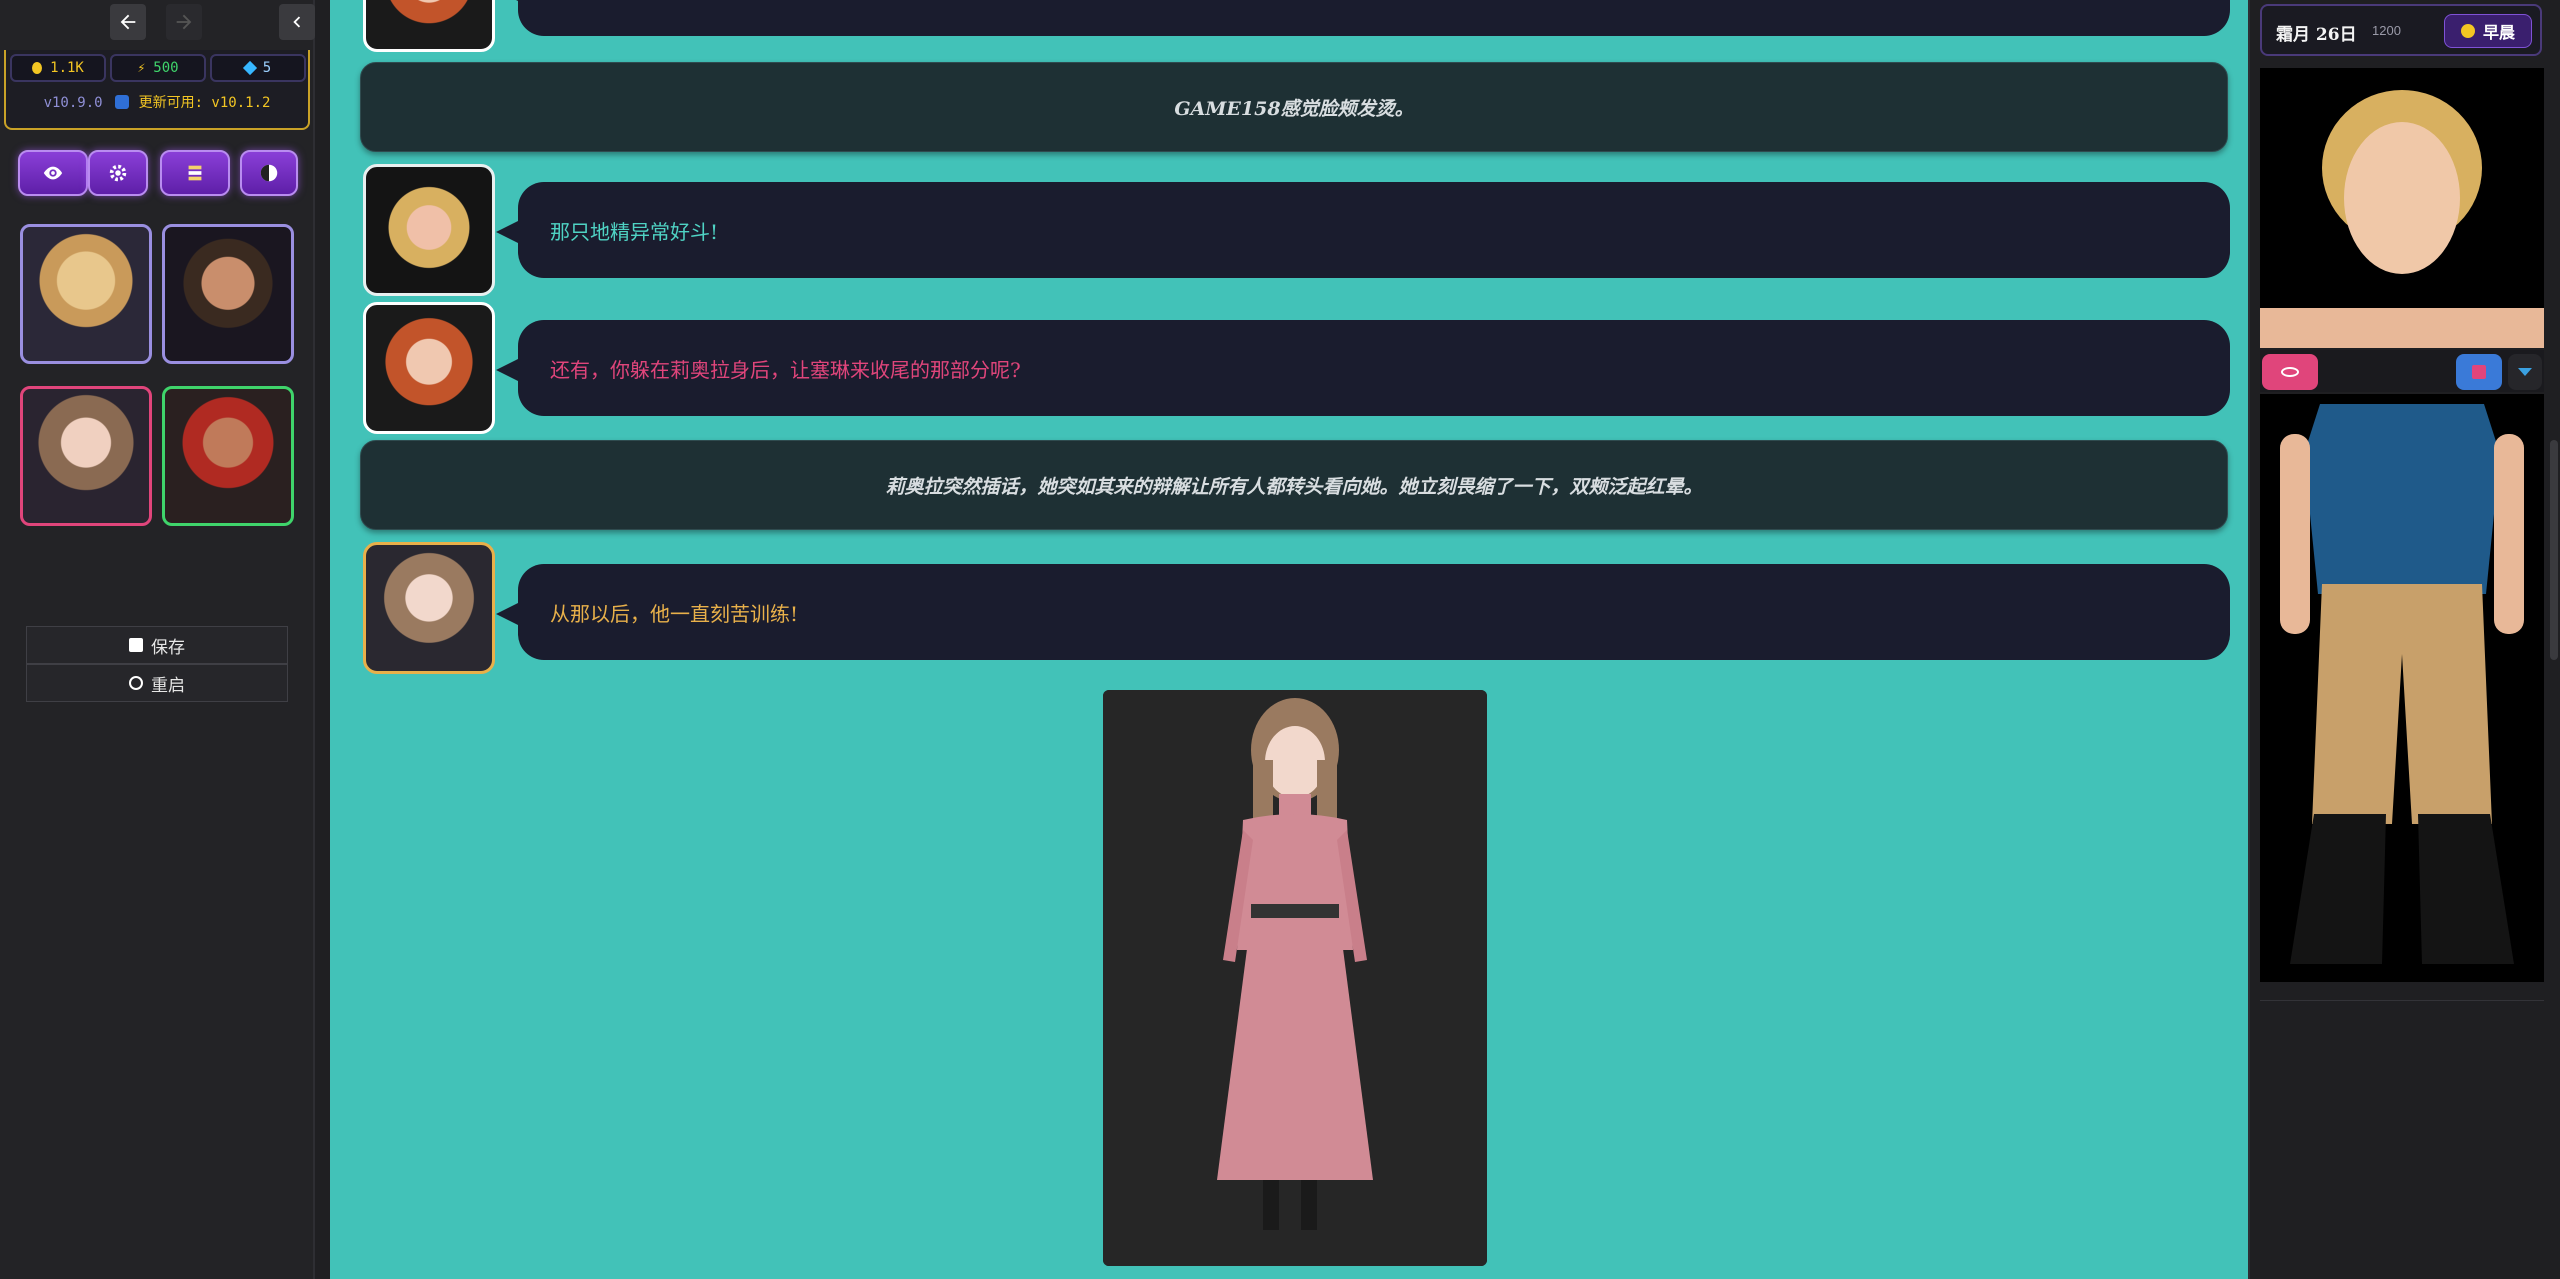  I want to click on message-avatar-brown-hair, so click(429, 608).